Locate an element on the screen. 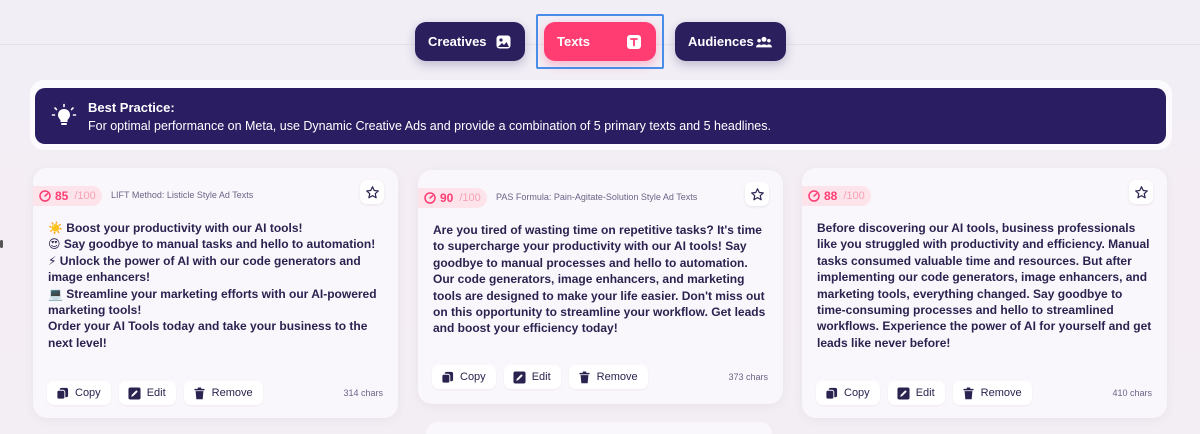 This screenshot has width=1200, height=434. score-value: 88 is located at coordinates (831, 196).